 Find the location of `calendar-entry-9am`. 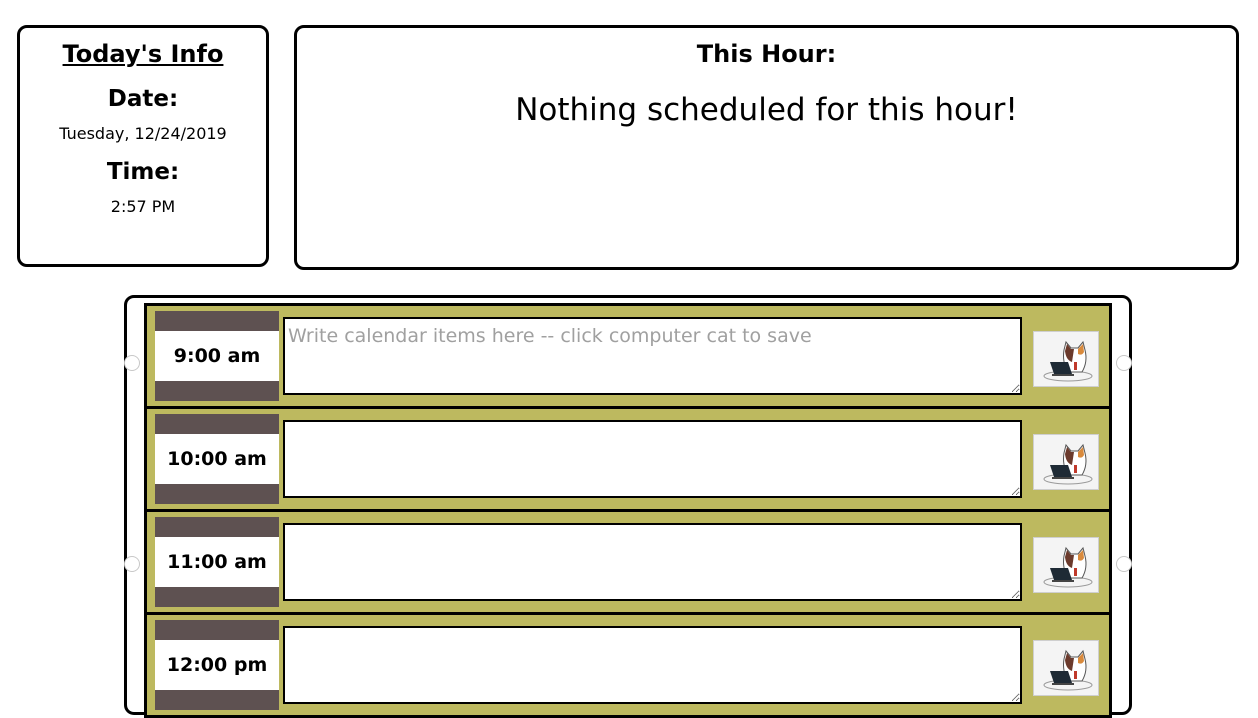

calendar-entry-9am is located at coordinates (652, 356).